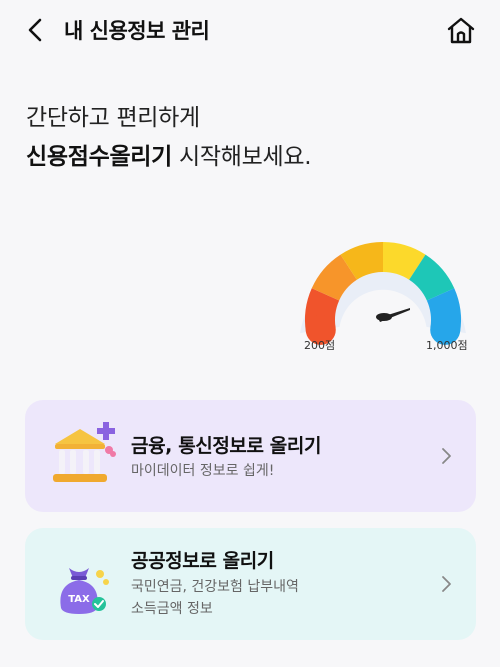  I want to click on card-subtitle: 마이데이터 정보로 쉽게!, so click(203, 471).